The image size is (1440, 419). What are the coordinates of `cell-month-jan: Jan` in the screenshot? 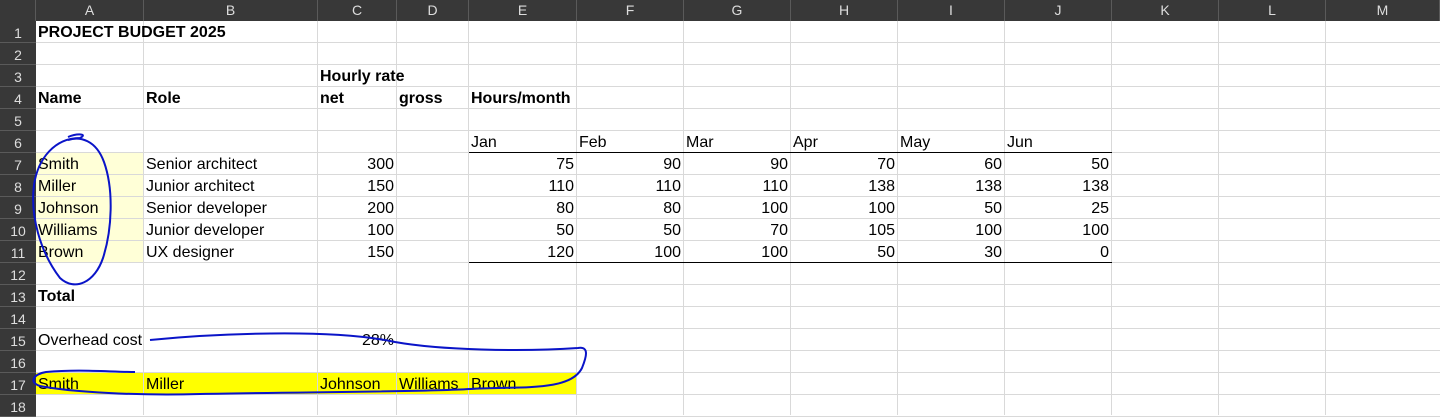 It's located at (523, 142).